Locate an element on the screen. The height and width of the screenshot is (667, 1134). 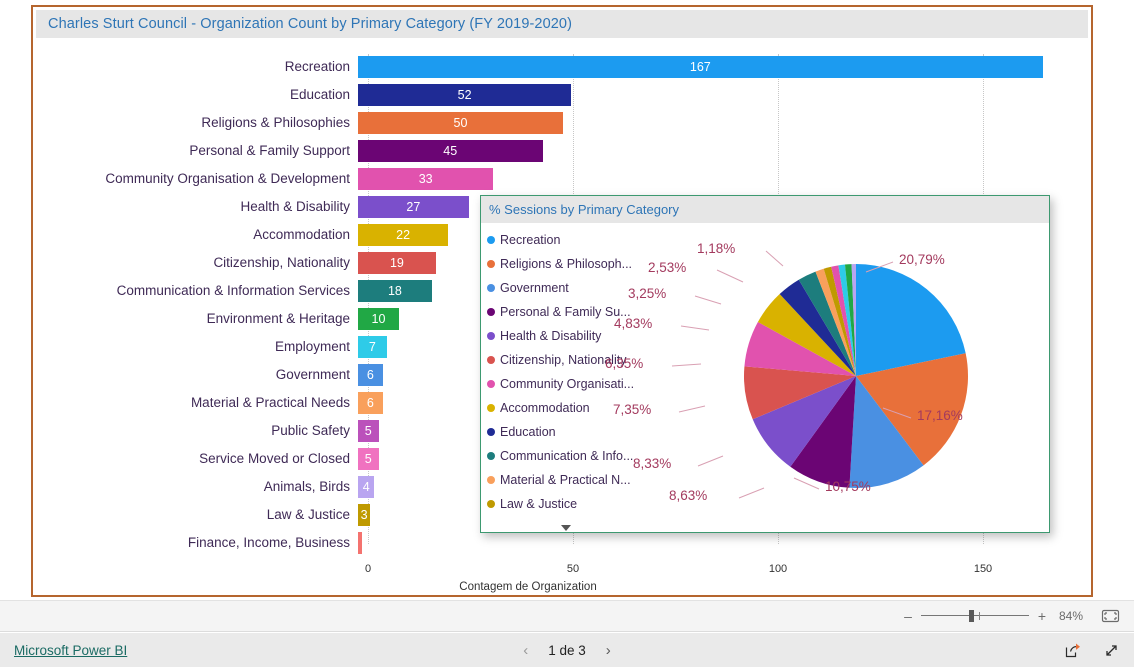
pie-percentage-label: 20,79% is located at coordinates (922, 259).